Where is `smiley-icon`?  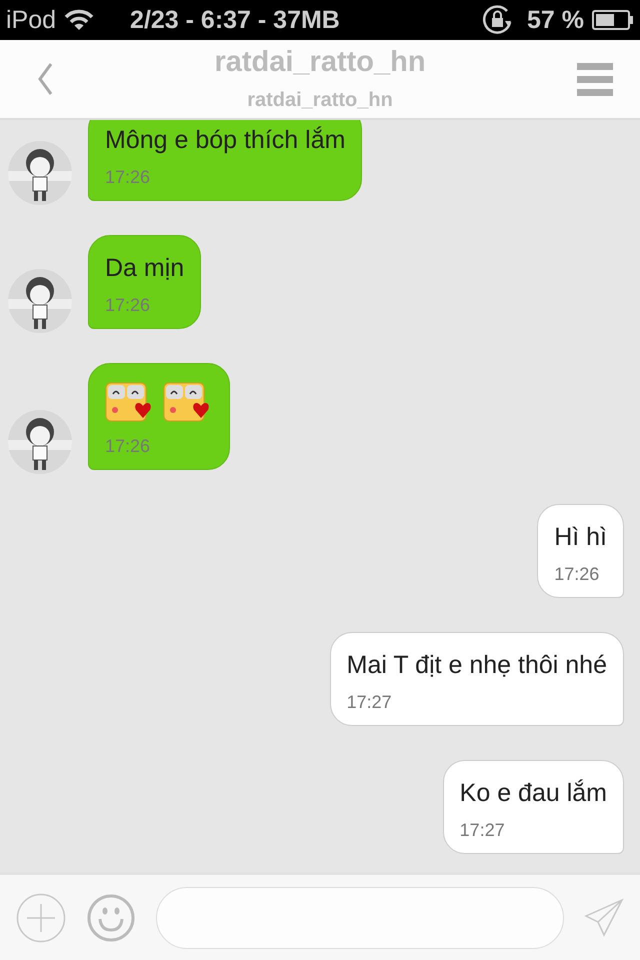 smiley-icon is located at coordinates (111, 917).